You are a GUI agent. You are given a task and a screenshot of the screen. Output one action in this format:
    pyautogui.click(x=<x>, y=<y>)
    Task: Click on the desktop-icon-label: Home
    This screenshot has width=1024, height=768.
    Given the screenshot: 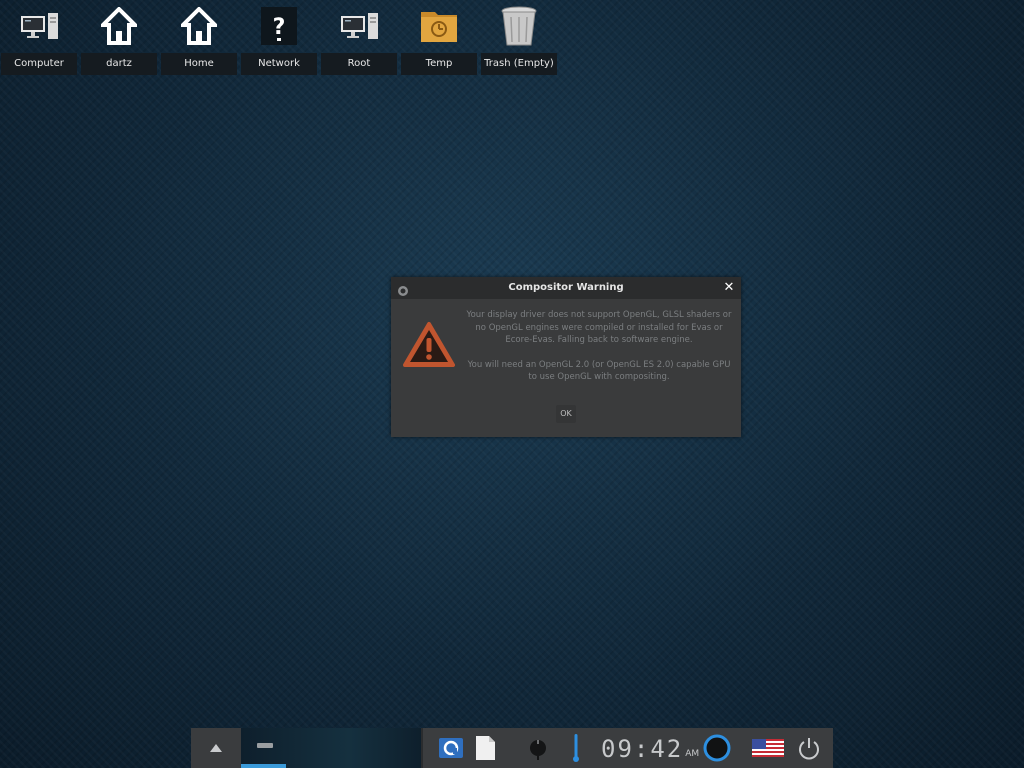 What is the action you would take?
    pyautogui.click(x=199, y=64)
    